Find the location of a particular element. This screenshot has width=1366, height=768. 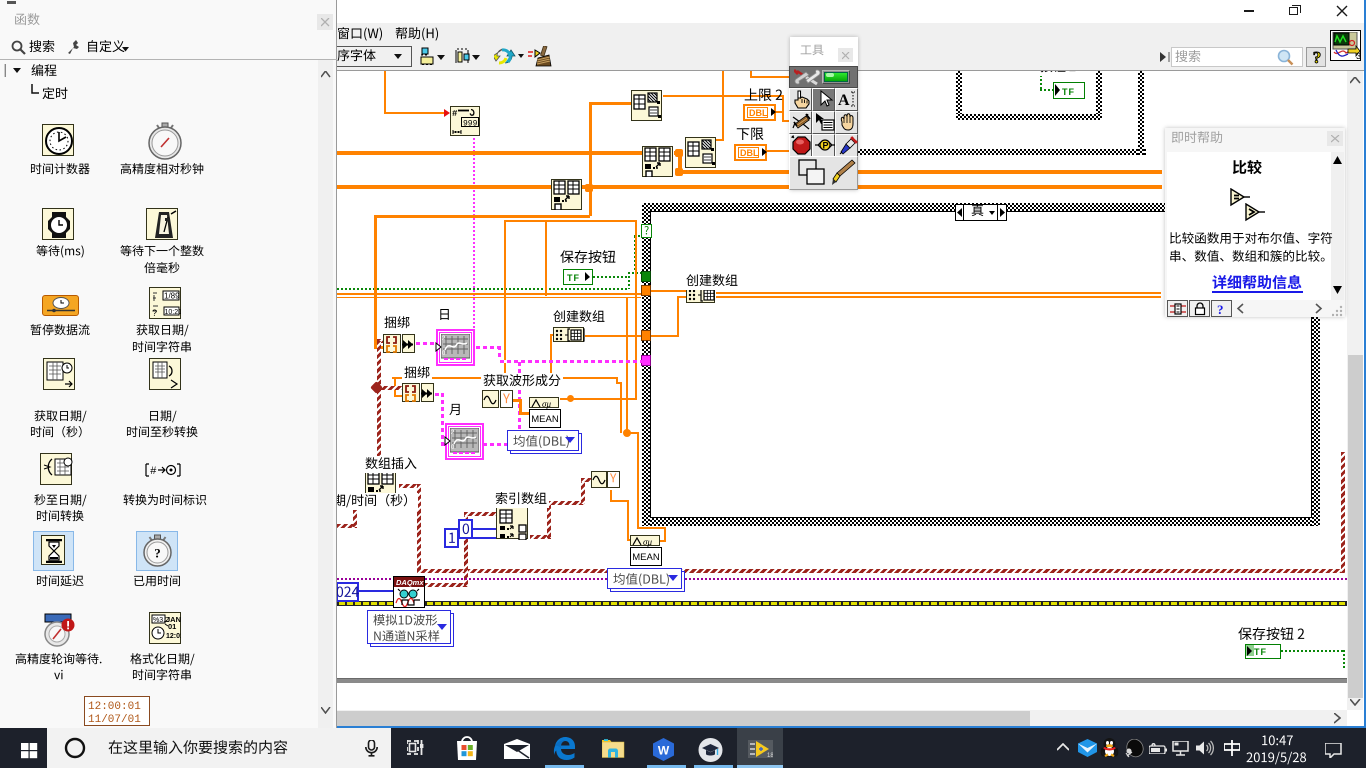

svg-text: 18 is located at coordinates (770, 755).